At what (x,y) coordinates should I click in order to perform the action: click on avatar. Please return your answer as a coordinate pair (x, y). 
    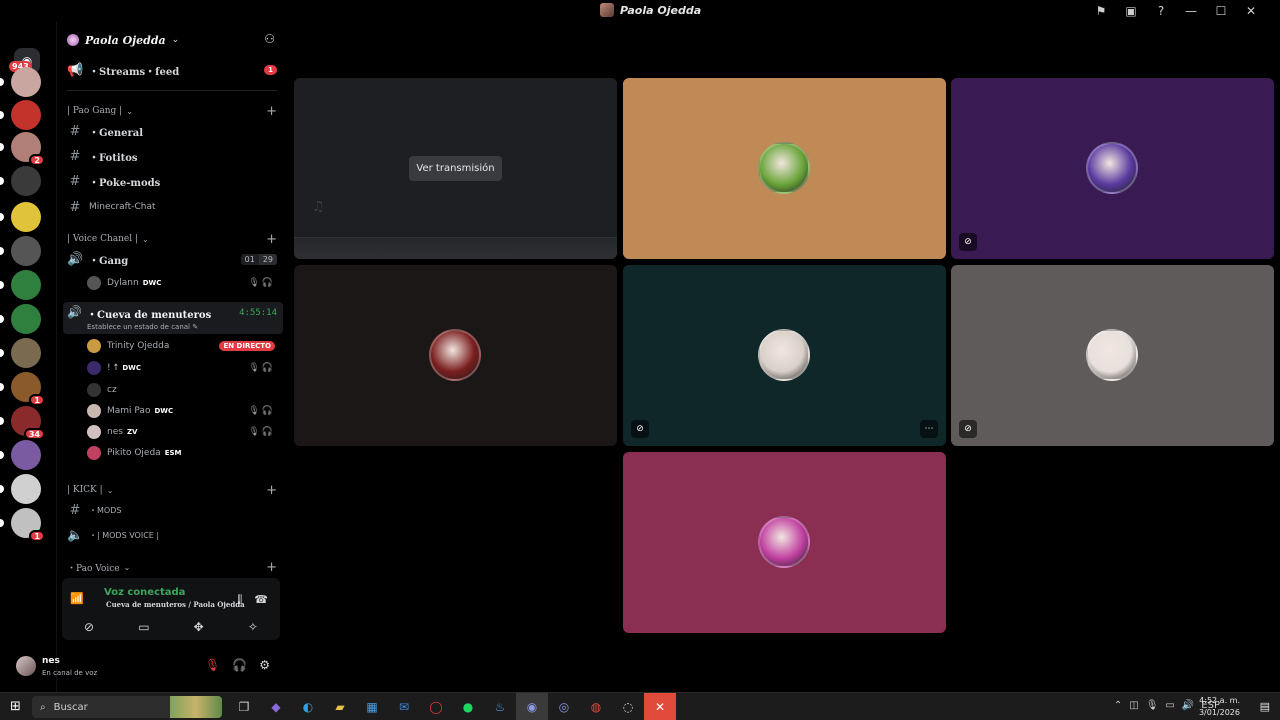
    Looking at the image, I should click on (26, 666).